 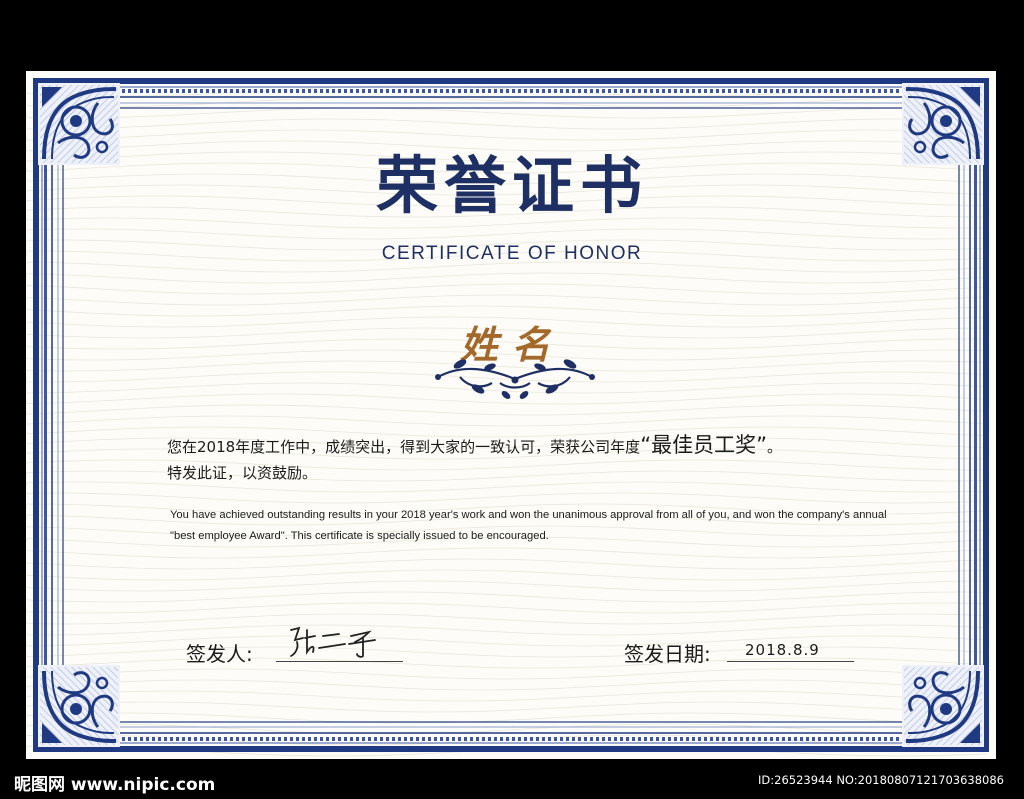 What do you see at coordinates (511, 185) in the screenshot?
I see `certificate-title-cn: 荣誉证书` at bounding box center [511, 185].